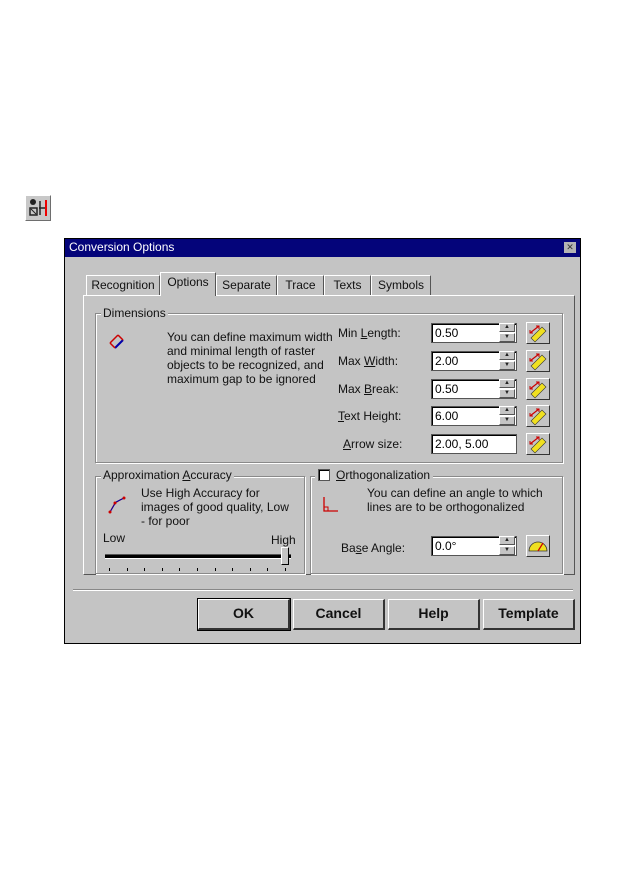 The height and width of the screenshot is (893, 630). I want to click on tab-label: Texts, so click(347, 285).